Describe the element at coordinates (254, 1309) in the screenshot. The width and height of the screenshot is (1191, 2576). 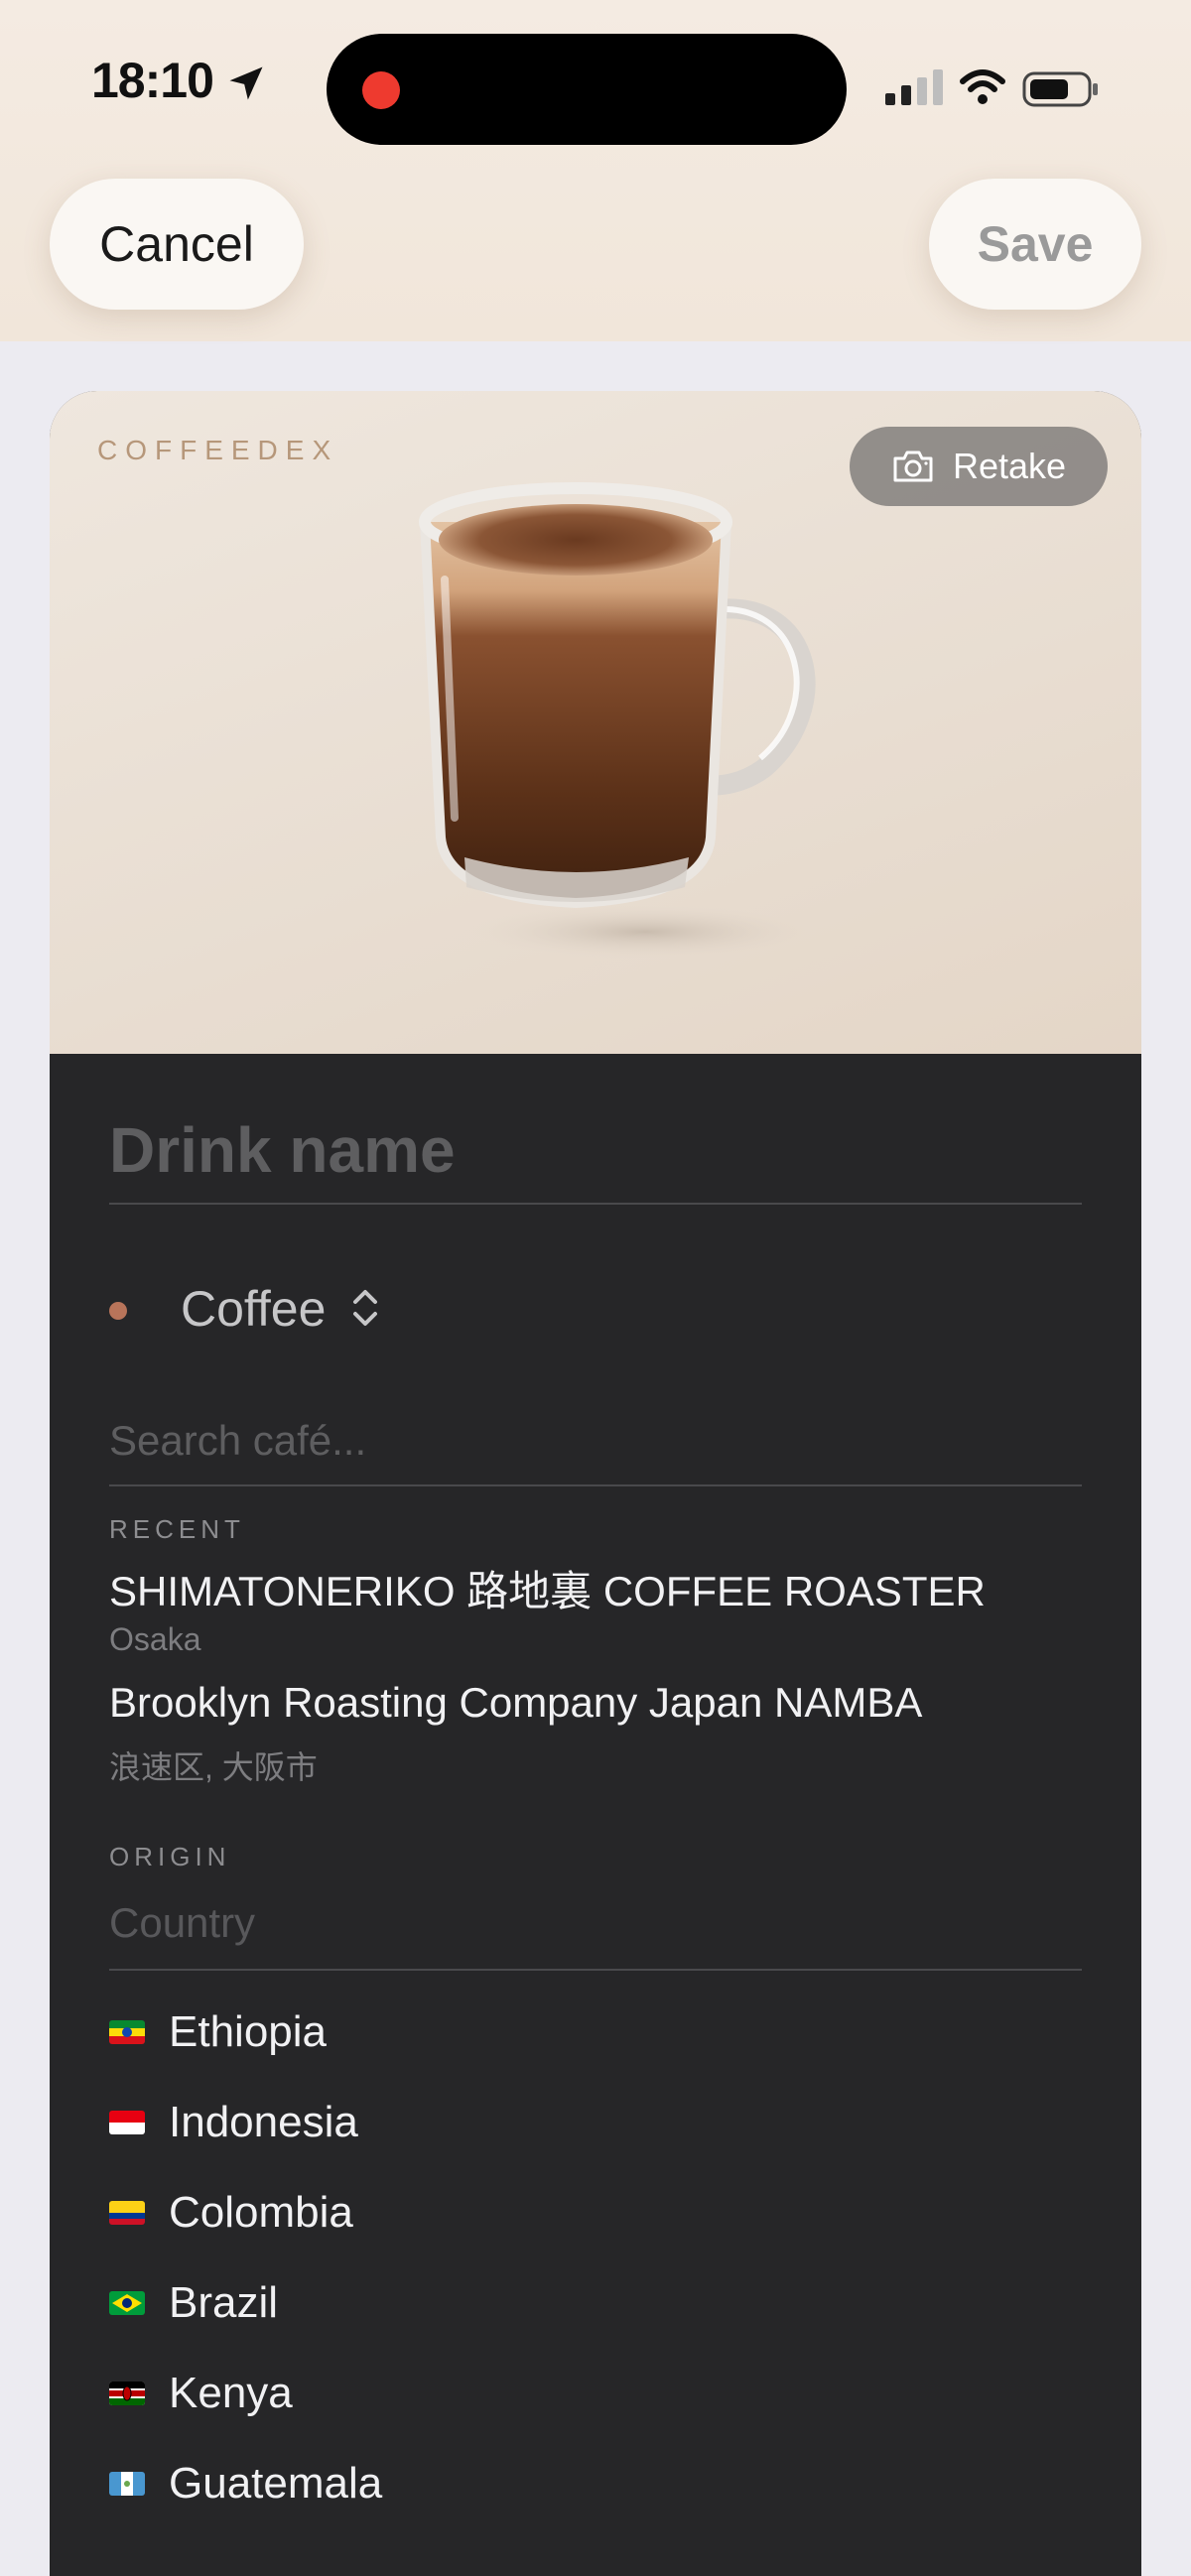
I see `drink-type-selector: Coffee` at that location.